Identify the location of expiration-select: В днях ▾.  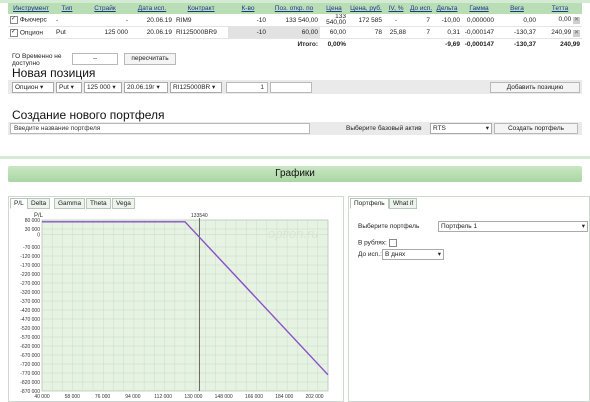
(413, 254).